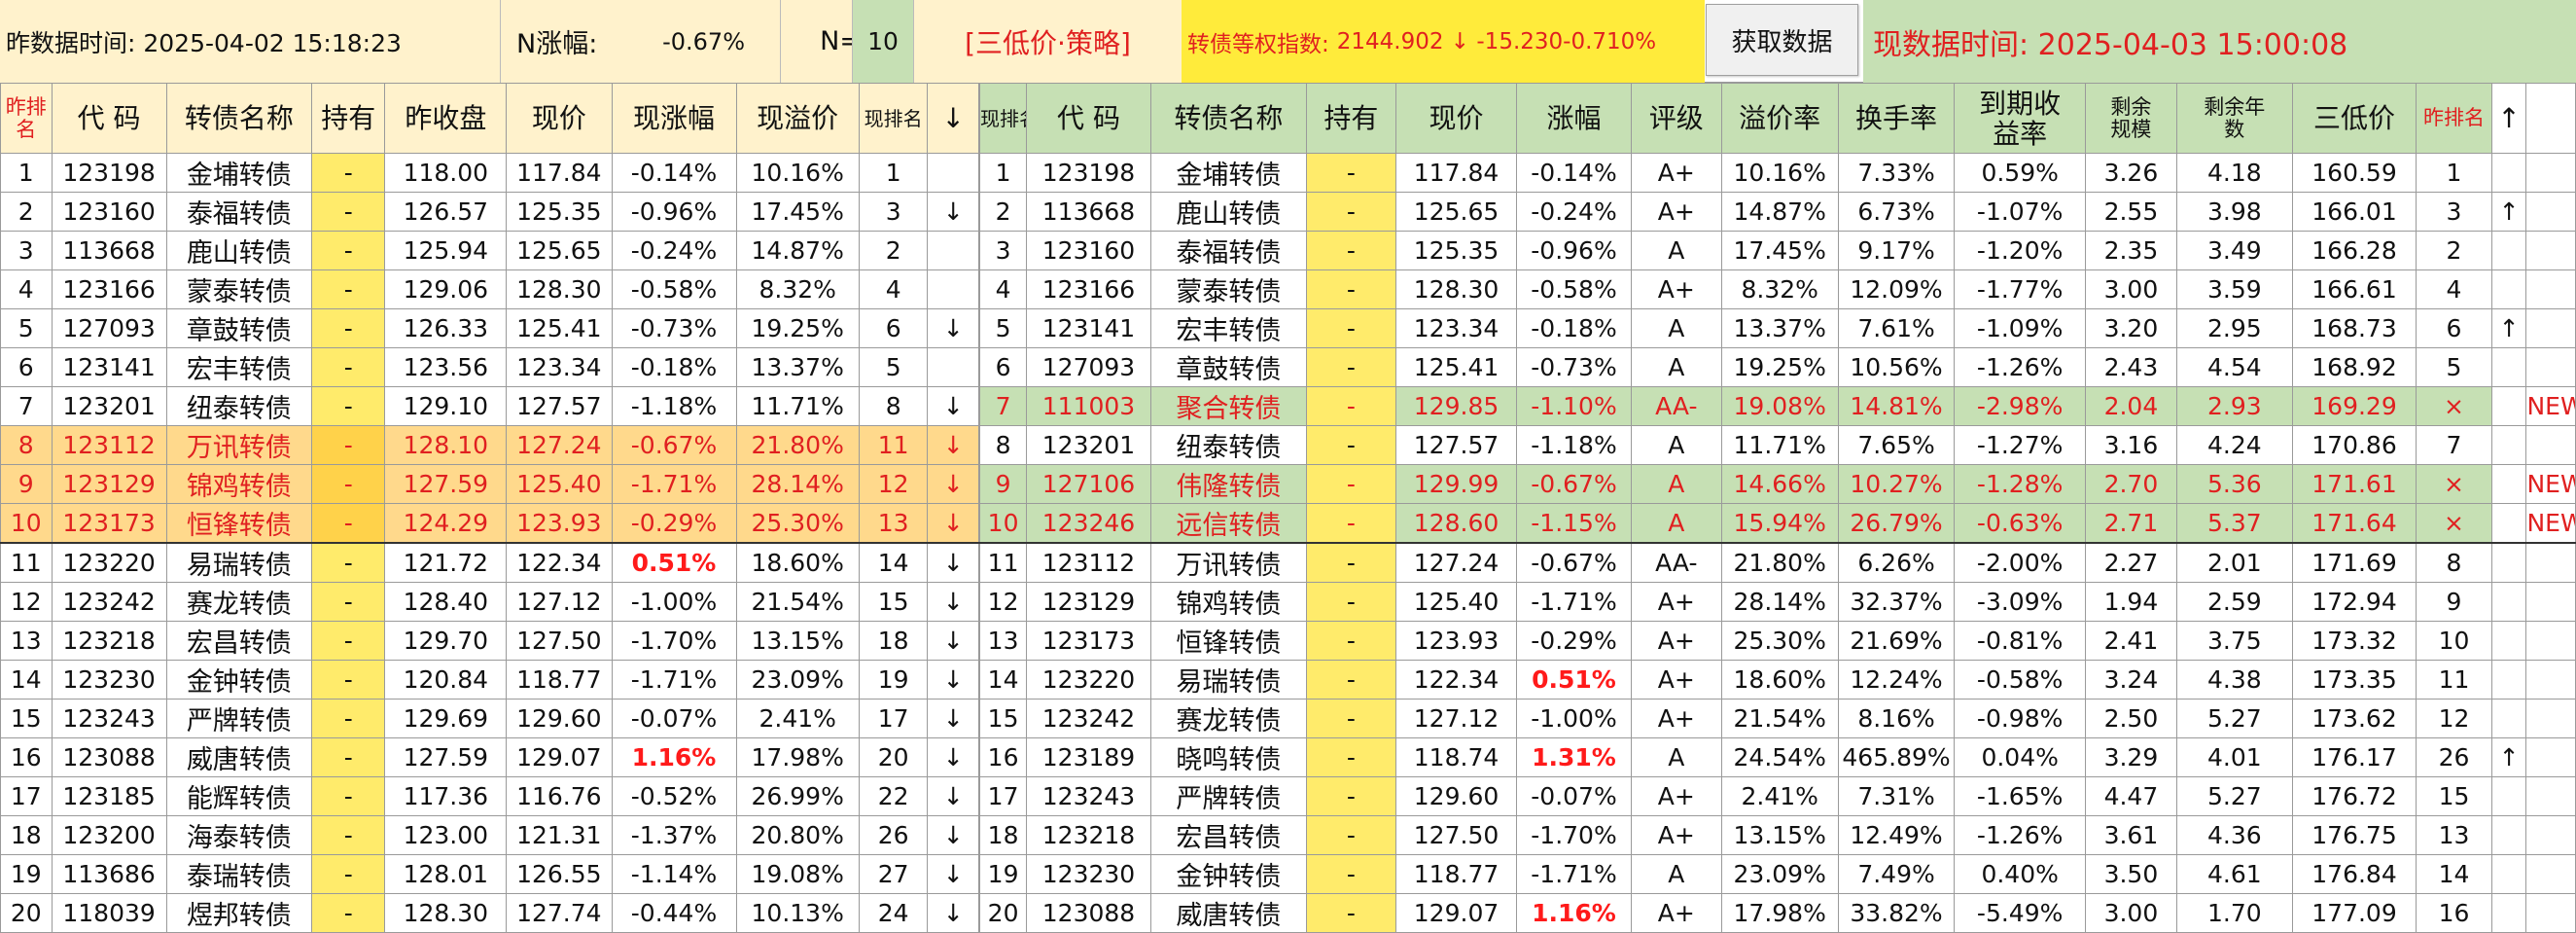 The image size is (2576, 933). I want to click on col-name-cell: 聚合转债, so click(1228, 406).